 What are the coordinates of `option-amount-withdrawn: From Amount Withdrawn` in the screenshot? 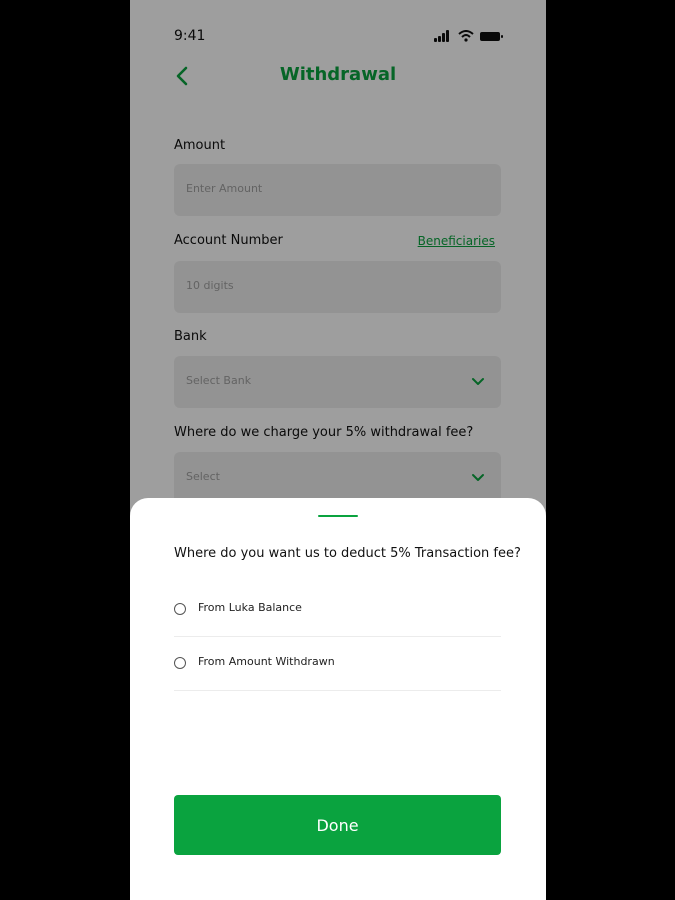 It's located at (337, 663).